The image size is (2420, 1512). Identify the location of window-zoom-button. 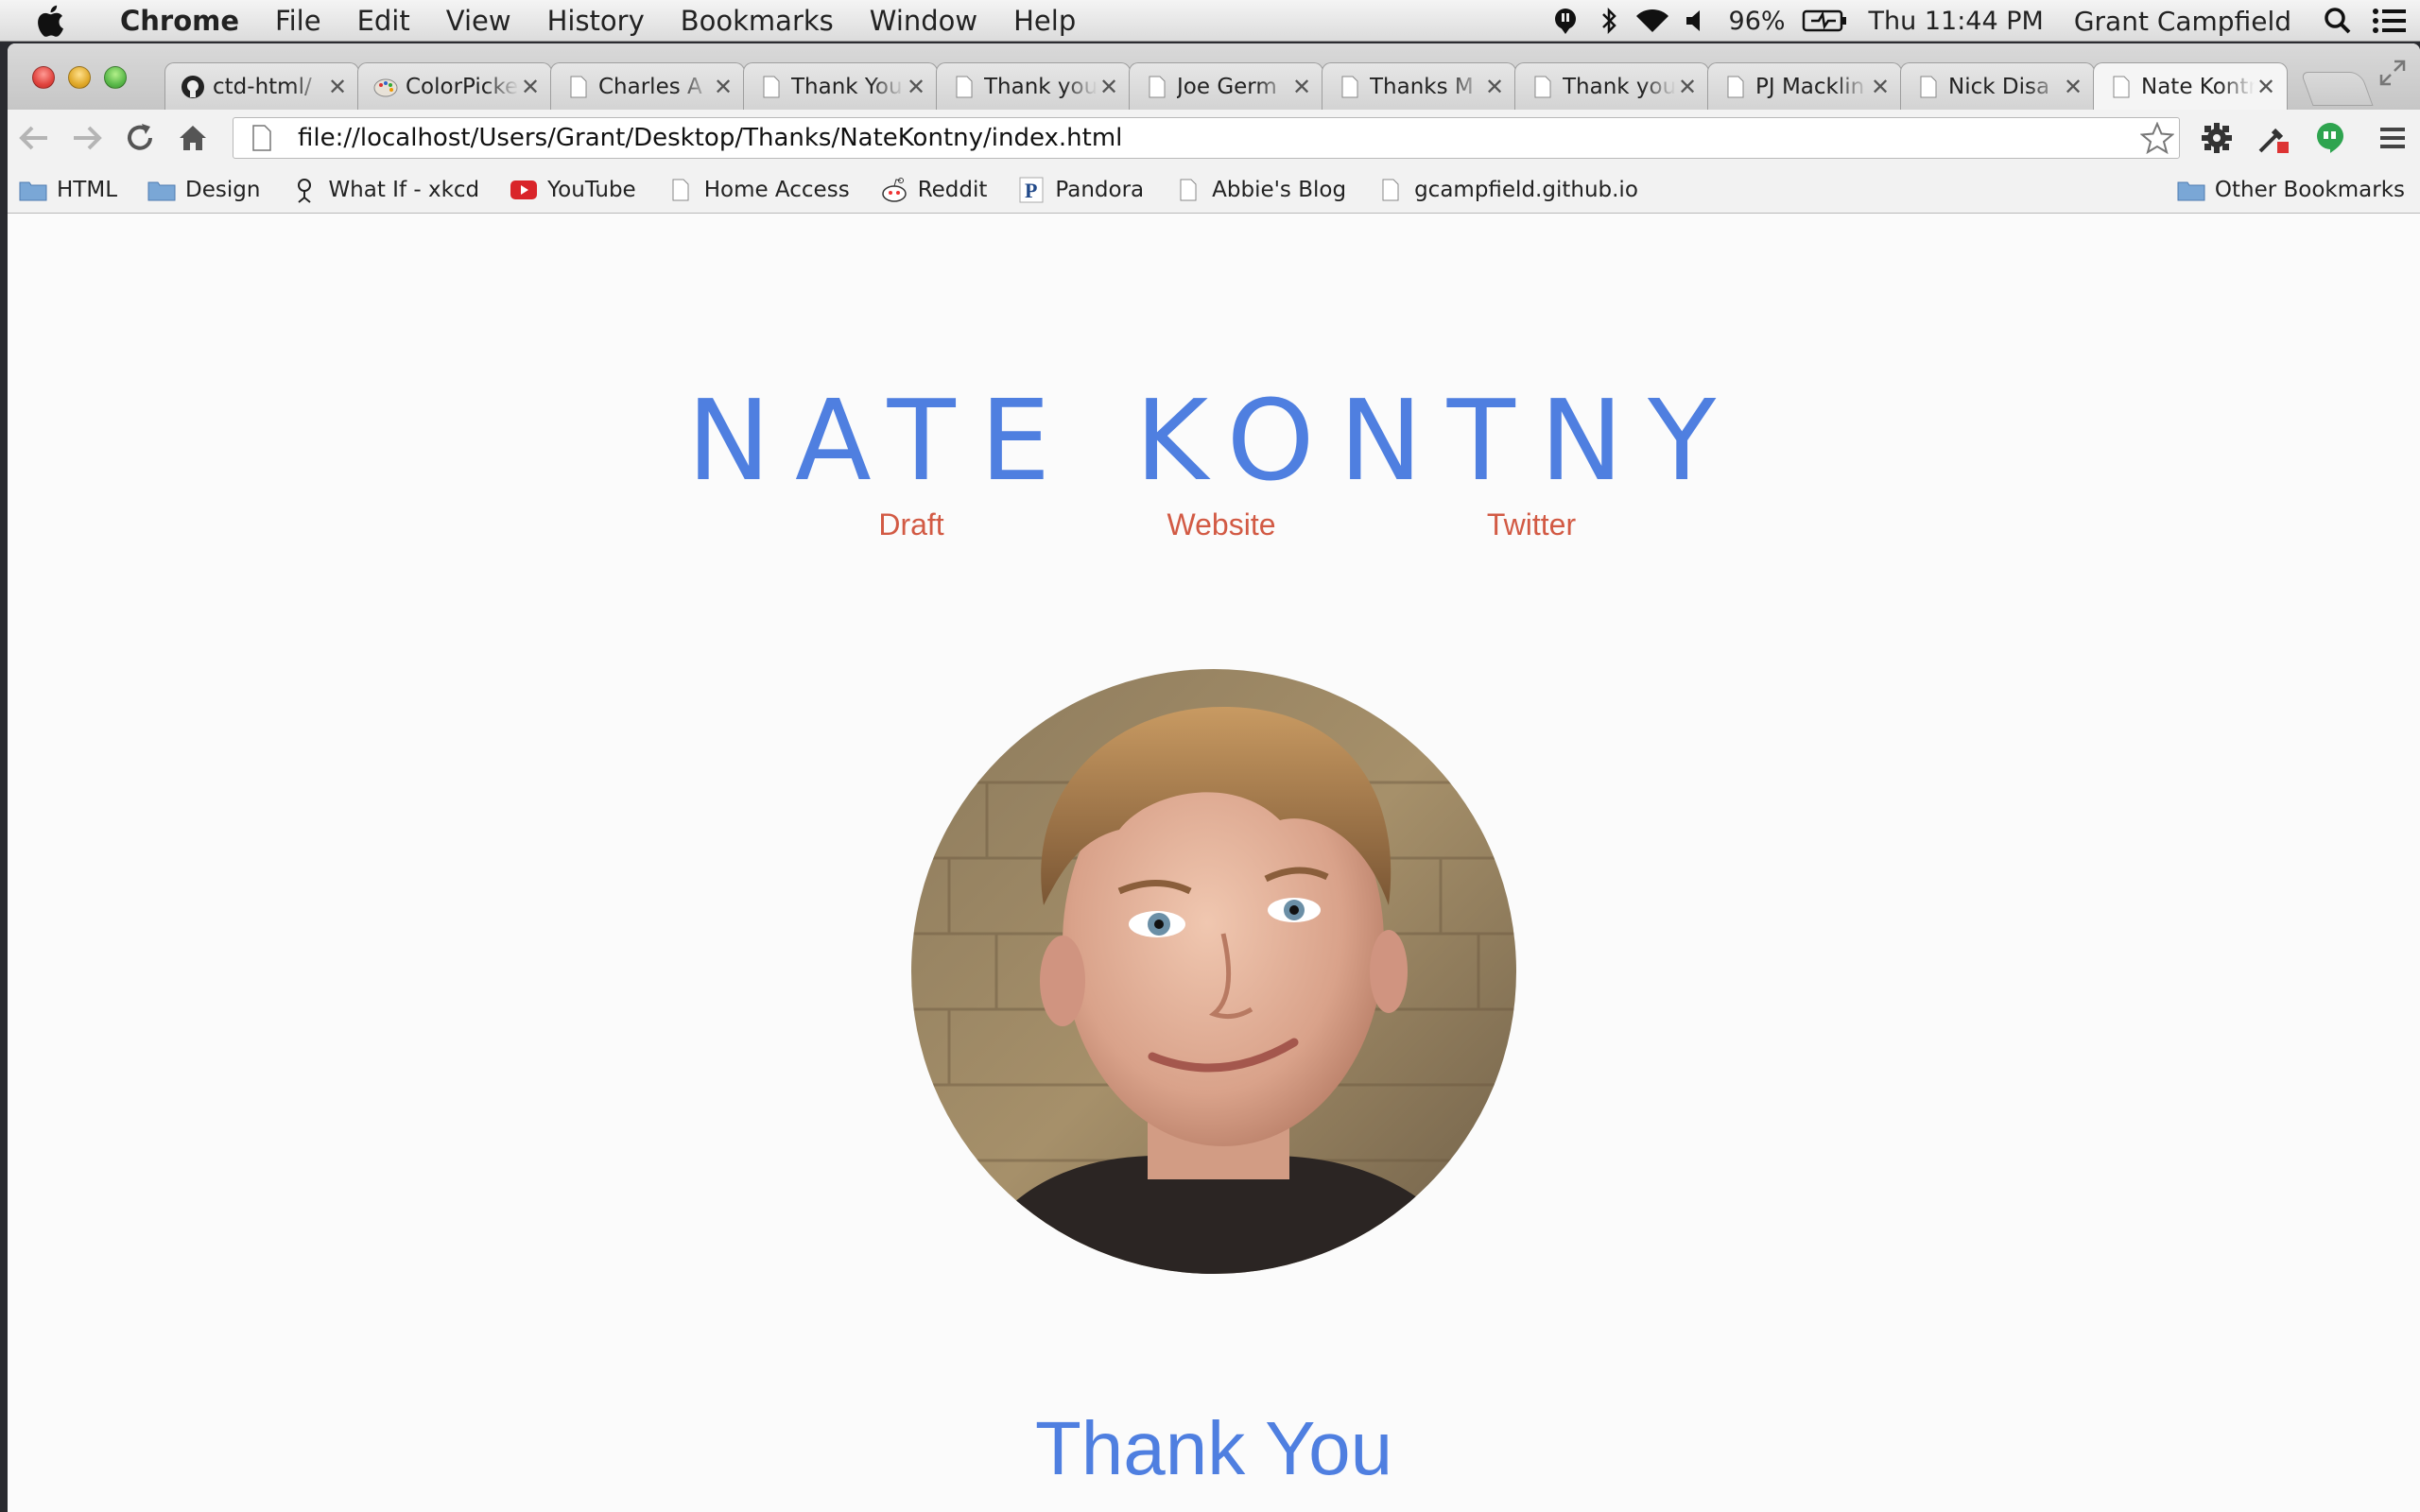
(115, 77).